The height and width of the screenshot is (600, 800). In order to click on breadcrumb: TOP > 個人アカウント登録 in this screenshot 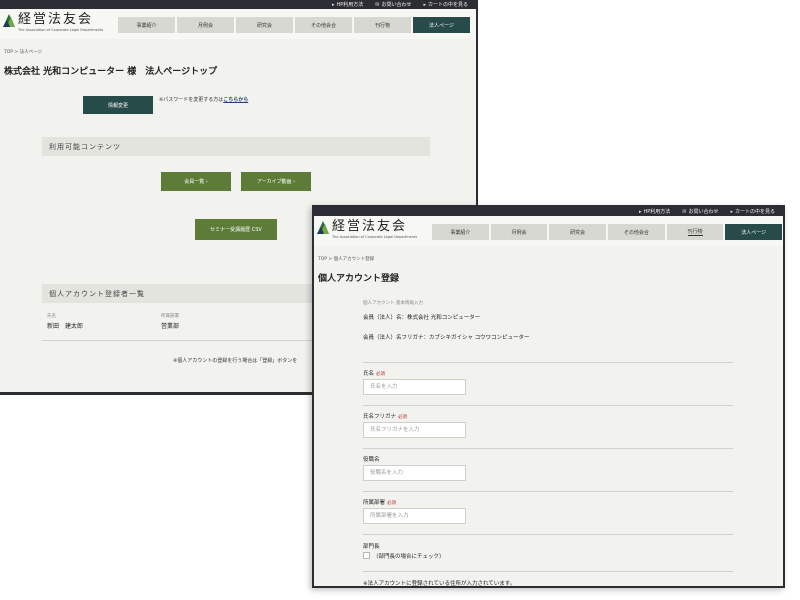, I will do `click(346, 259)`.